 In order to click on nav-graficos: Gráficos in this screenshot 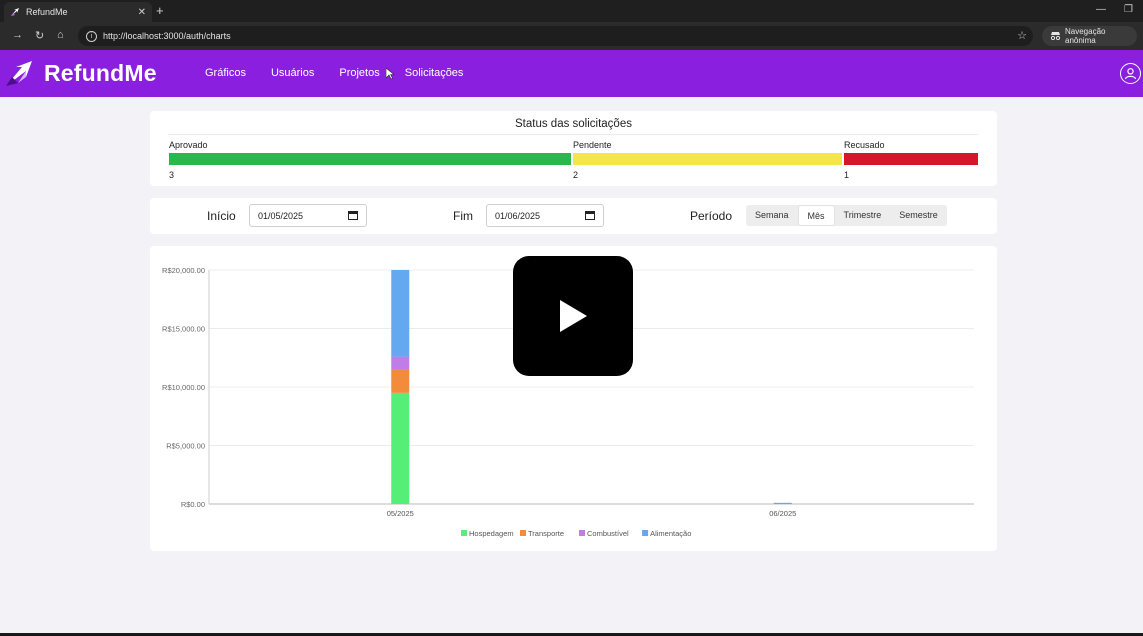, I will do `click(225, 73)`.